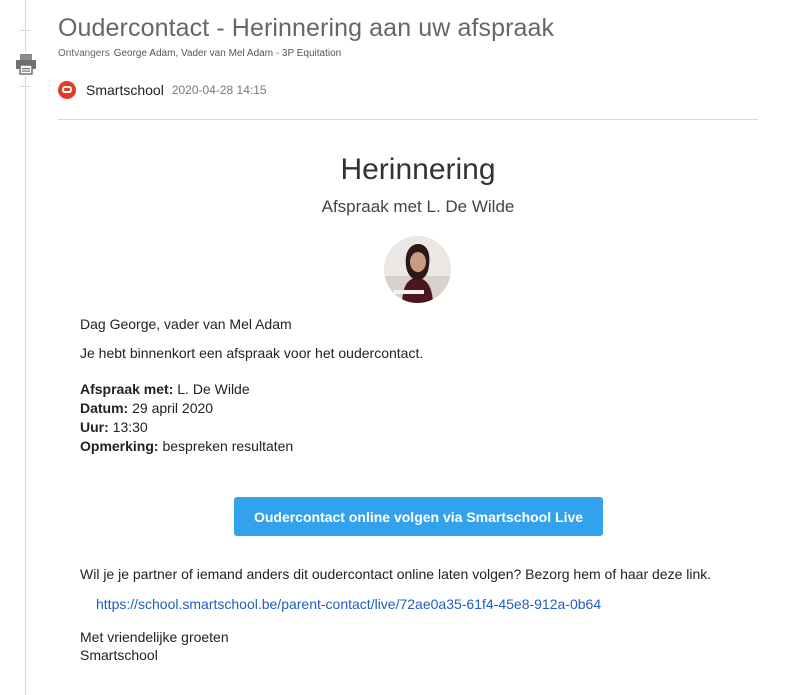  Describe the element at coordinates (125, 90) in the screenshot. I see `sender-name: Smartschool` at that location.